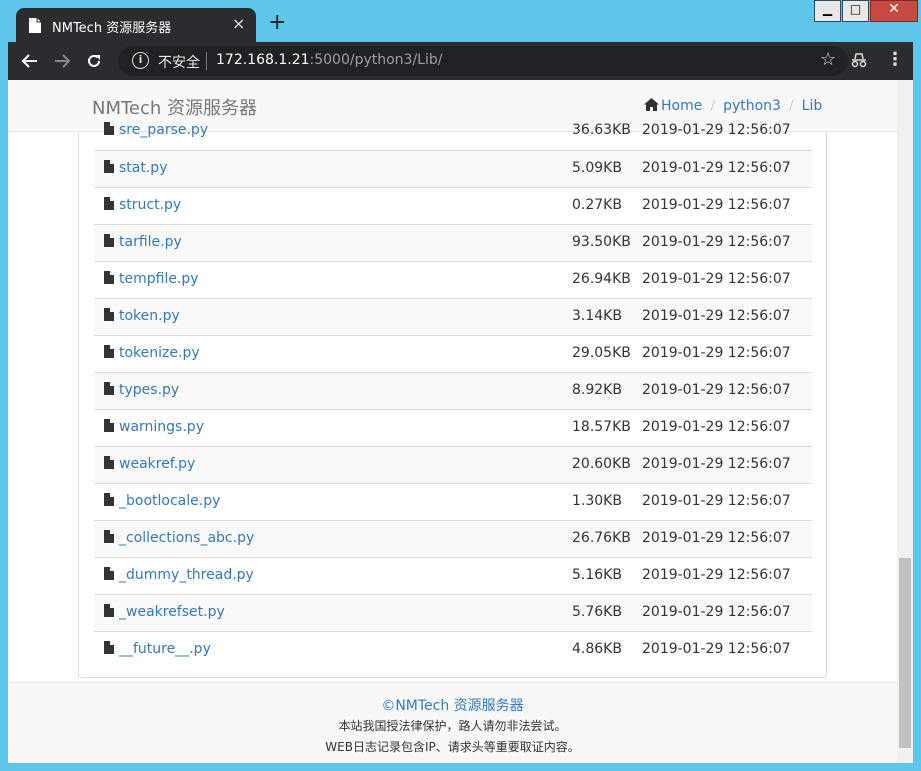 This screenshot has width=921, height=771. Describe the element at coordinates (453, 131) in the screenshot. I see `table-row: sre_parse.py 36.63KB 2019-01-29 12:56:07` at that location.